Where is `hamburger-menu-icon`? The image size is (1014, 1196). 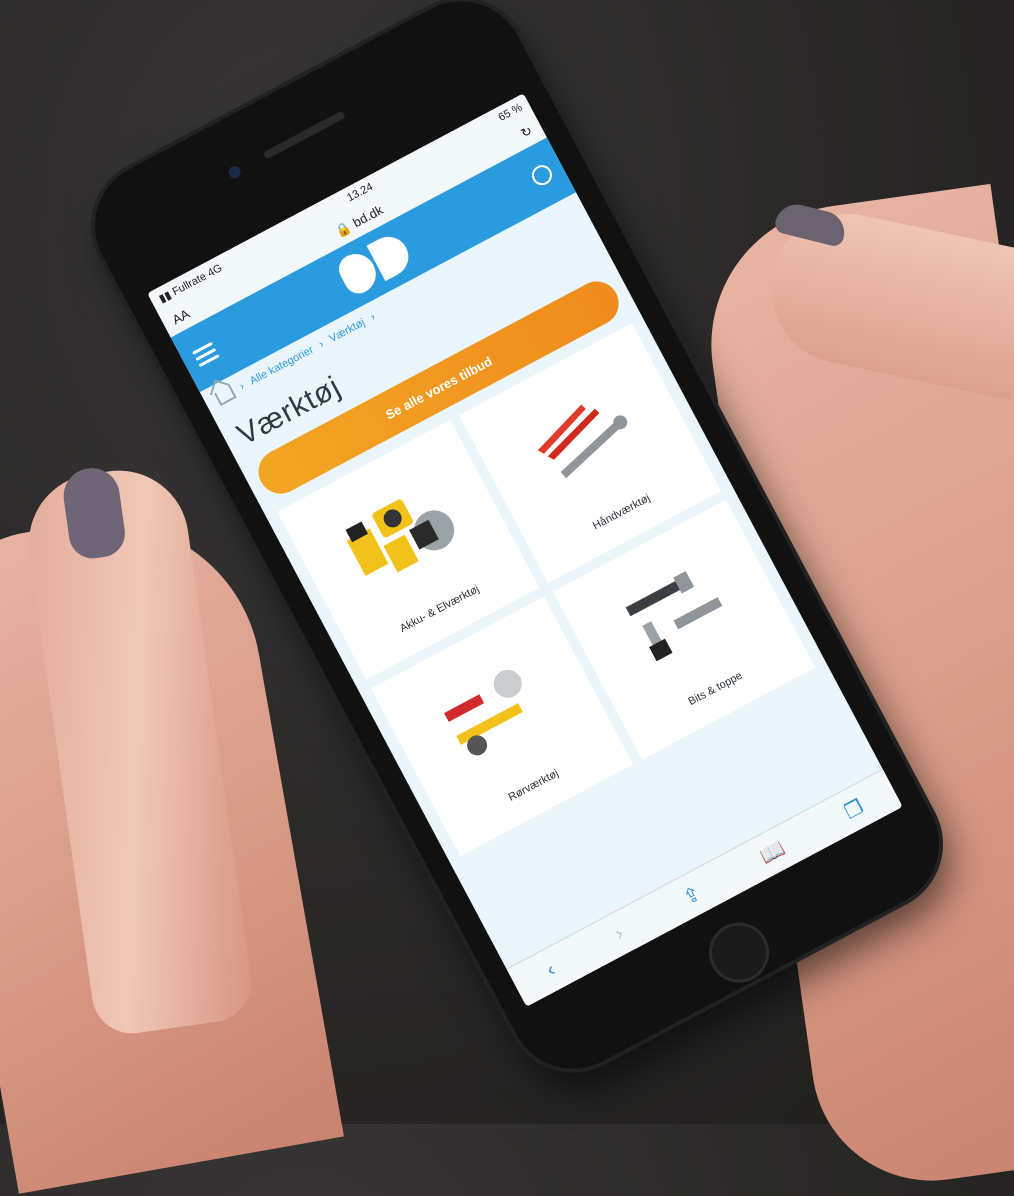
hamburger-menu-icon is located at coordinates (205, 354).